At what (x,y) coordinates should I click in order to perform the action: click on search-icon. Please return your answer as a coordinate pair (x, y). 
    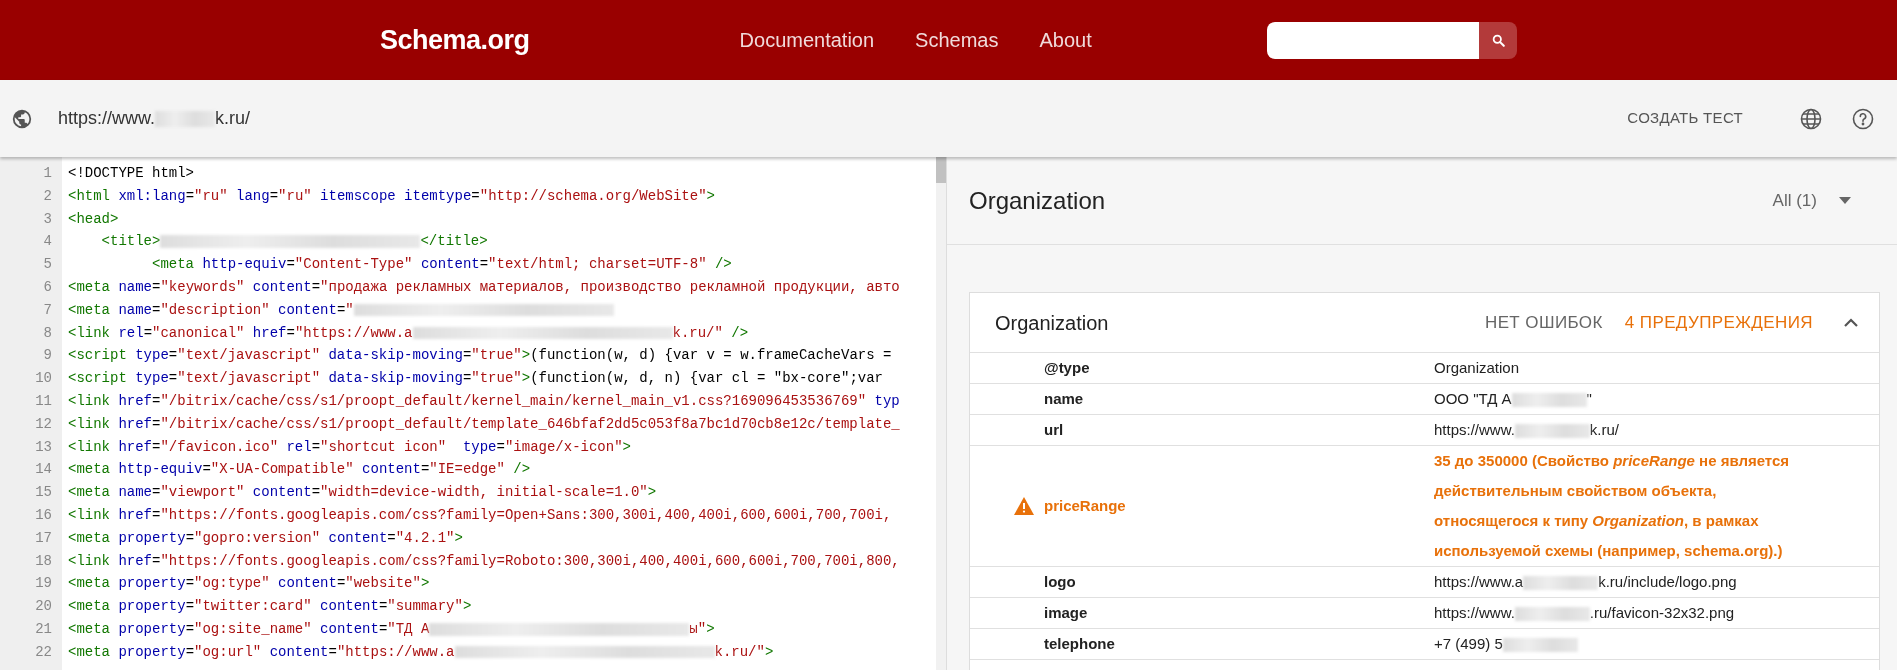
    Looking at the image, I should click on (1498, 40).